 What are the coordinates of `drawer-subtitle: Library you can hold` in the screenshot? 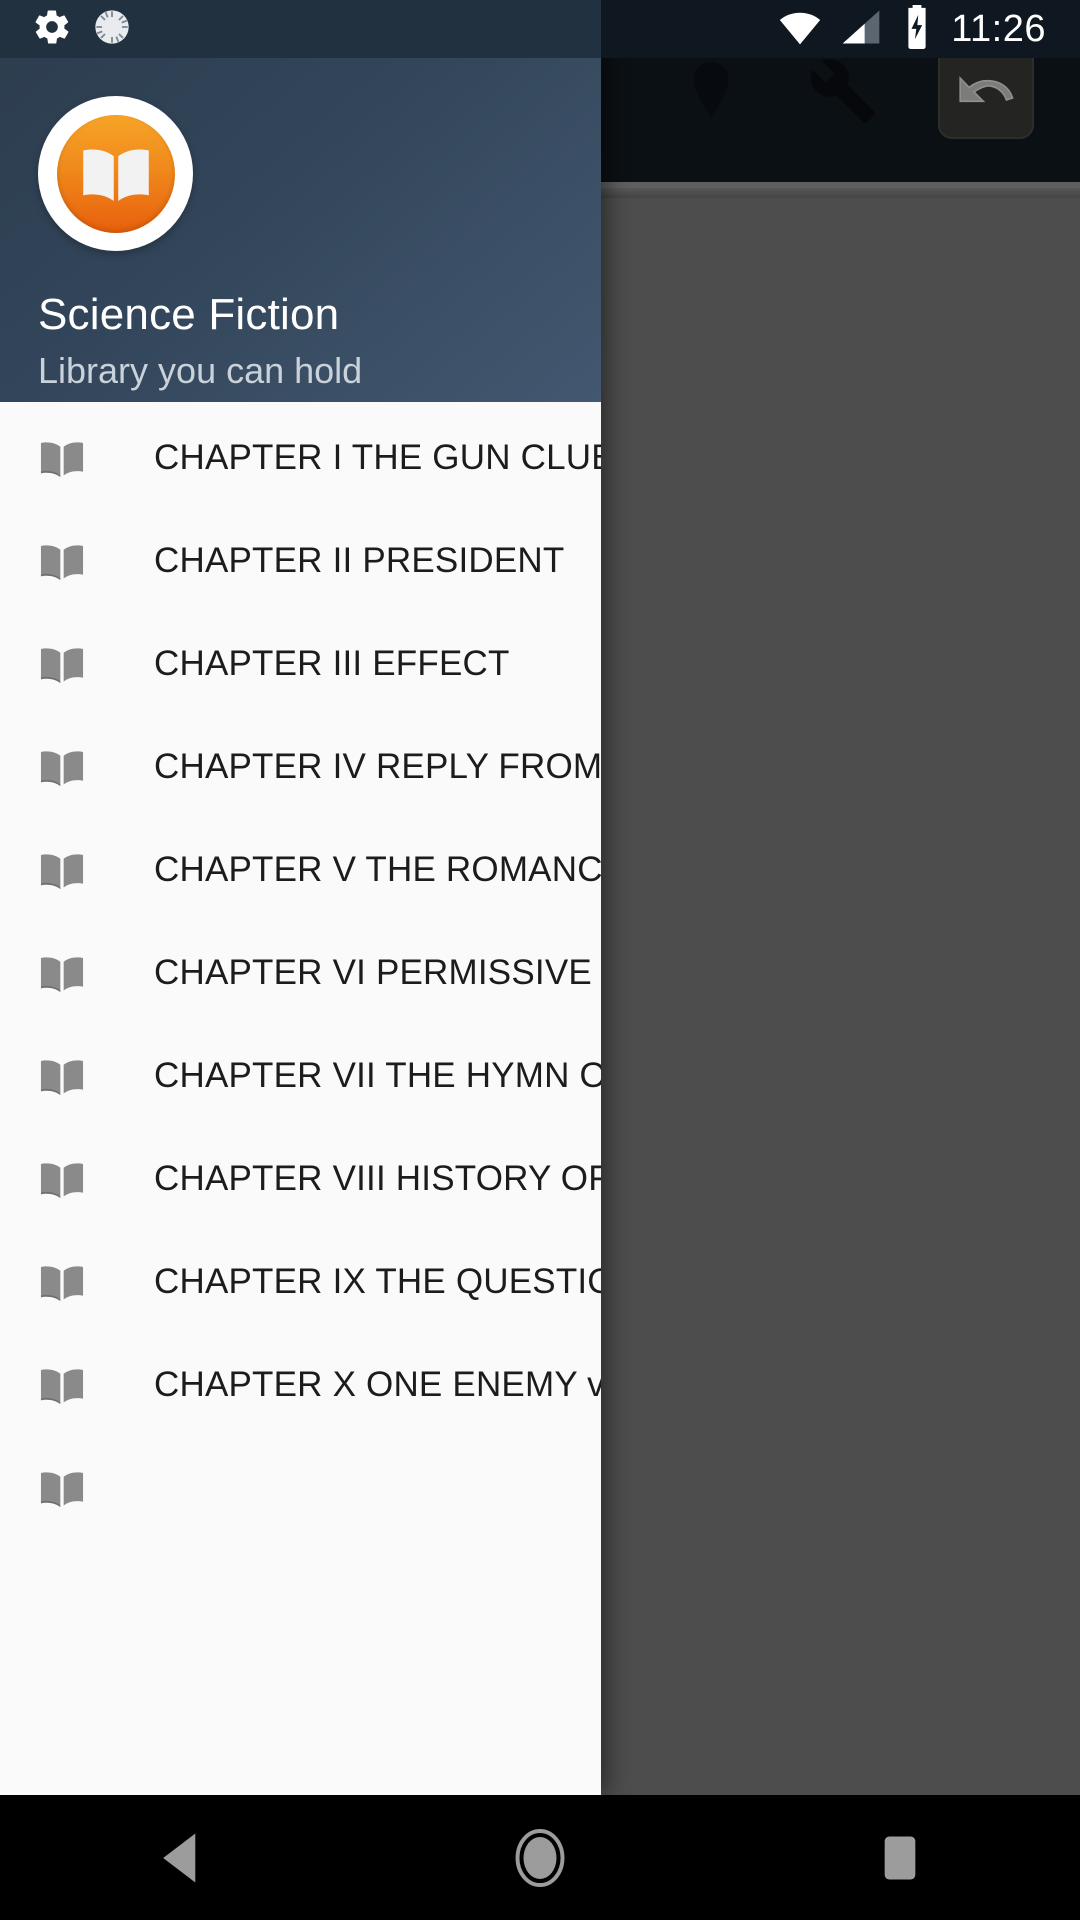 It's located at (200, 370).